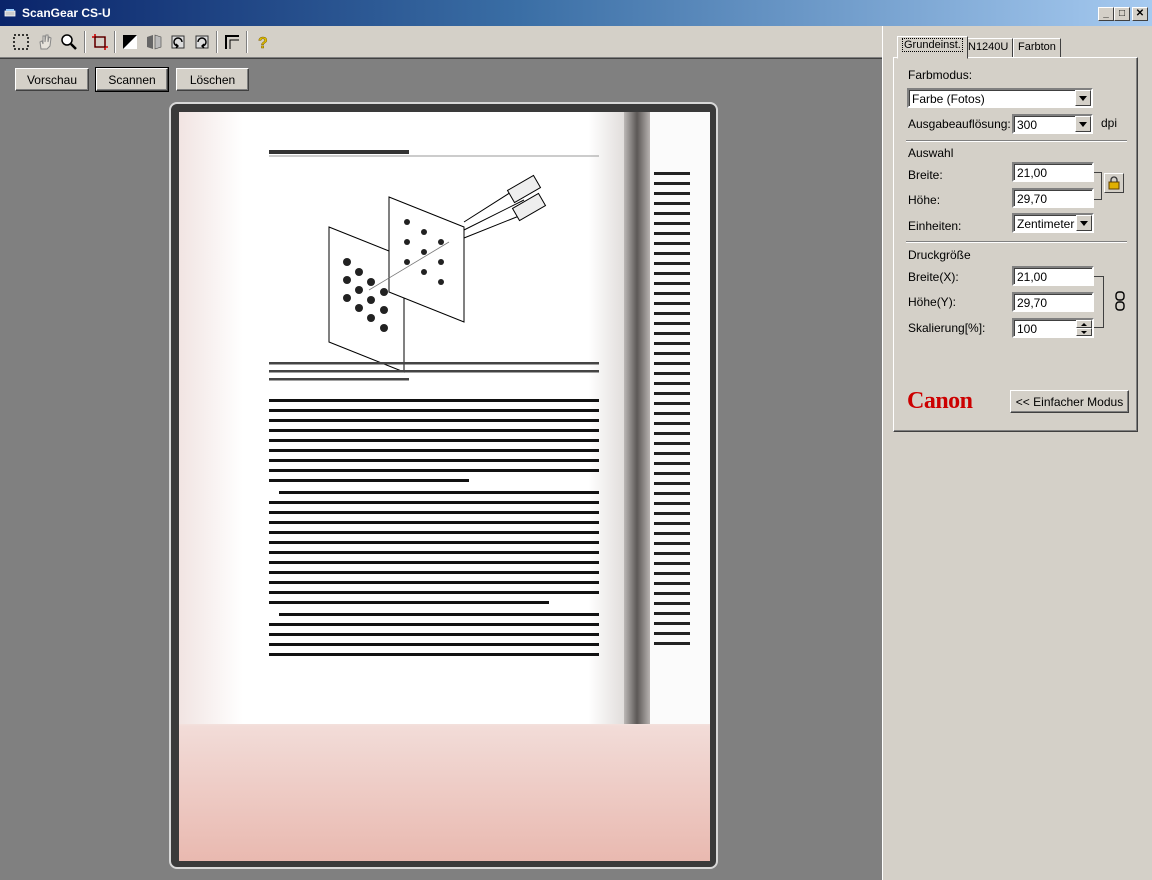 This screenshot has height=880, width=1152. What do you see at coordinates (1122, 14) in the screenshot?
I see `maximize-button: □` at bounding box center [1122, 14].